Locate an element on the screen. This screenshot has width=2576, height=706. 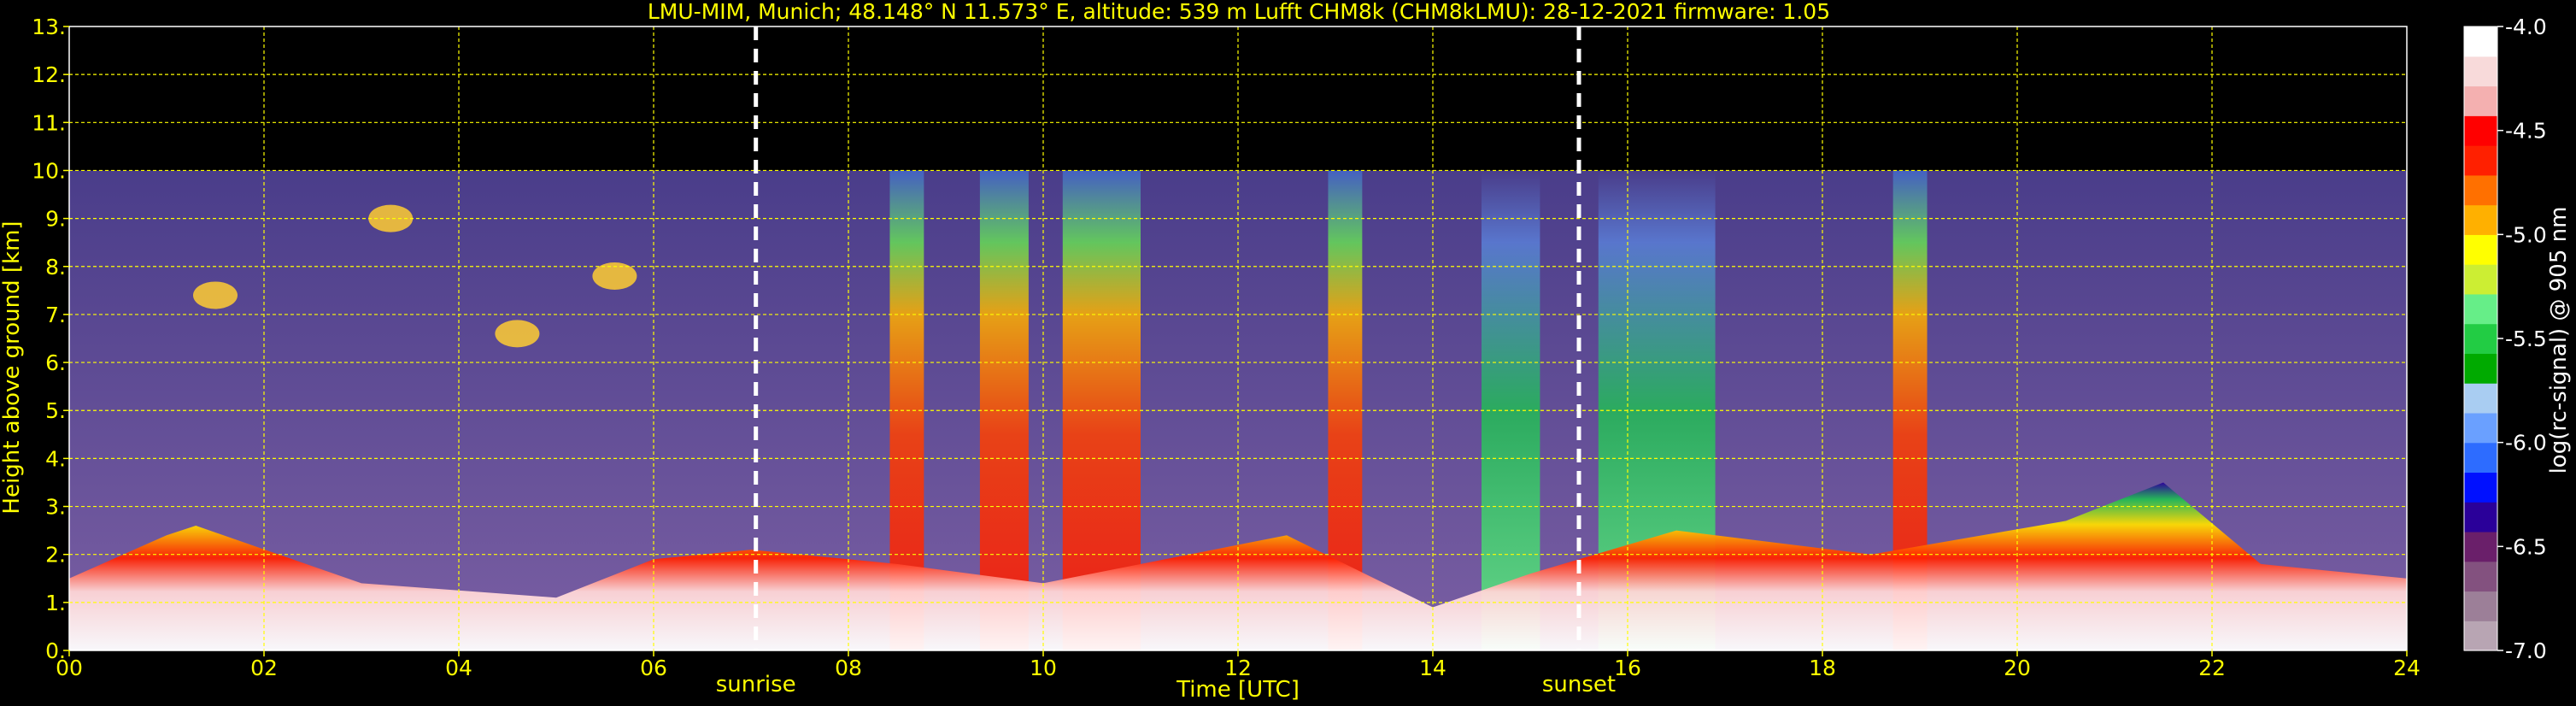
x-tick-label: 10 is located at coordinates (1043, 668).